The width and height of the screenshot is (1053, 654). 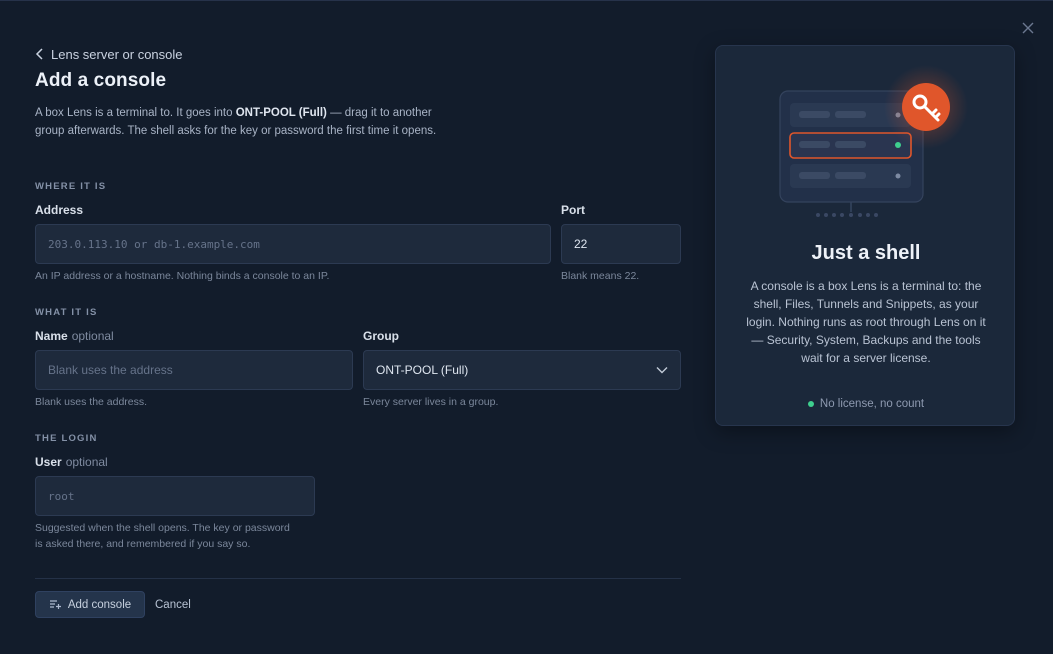 What do you see at coordinates (71, 186) in the screenshot?
I see `section-where: WHERE IT IS` at bounding box center [71, 186].